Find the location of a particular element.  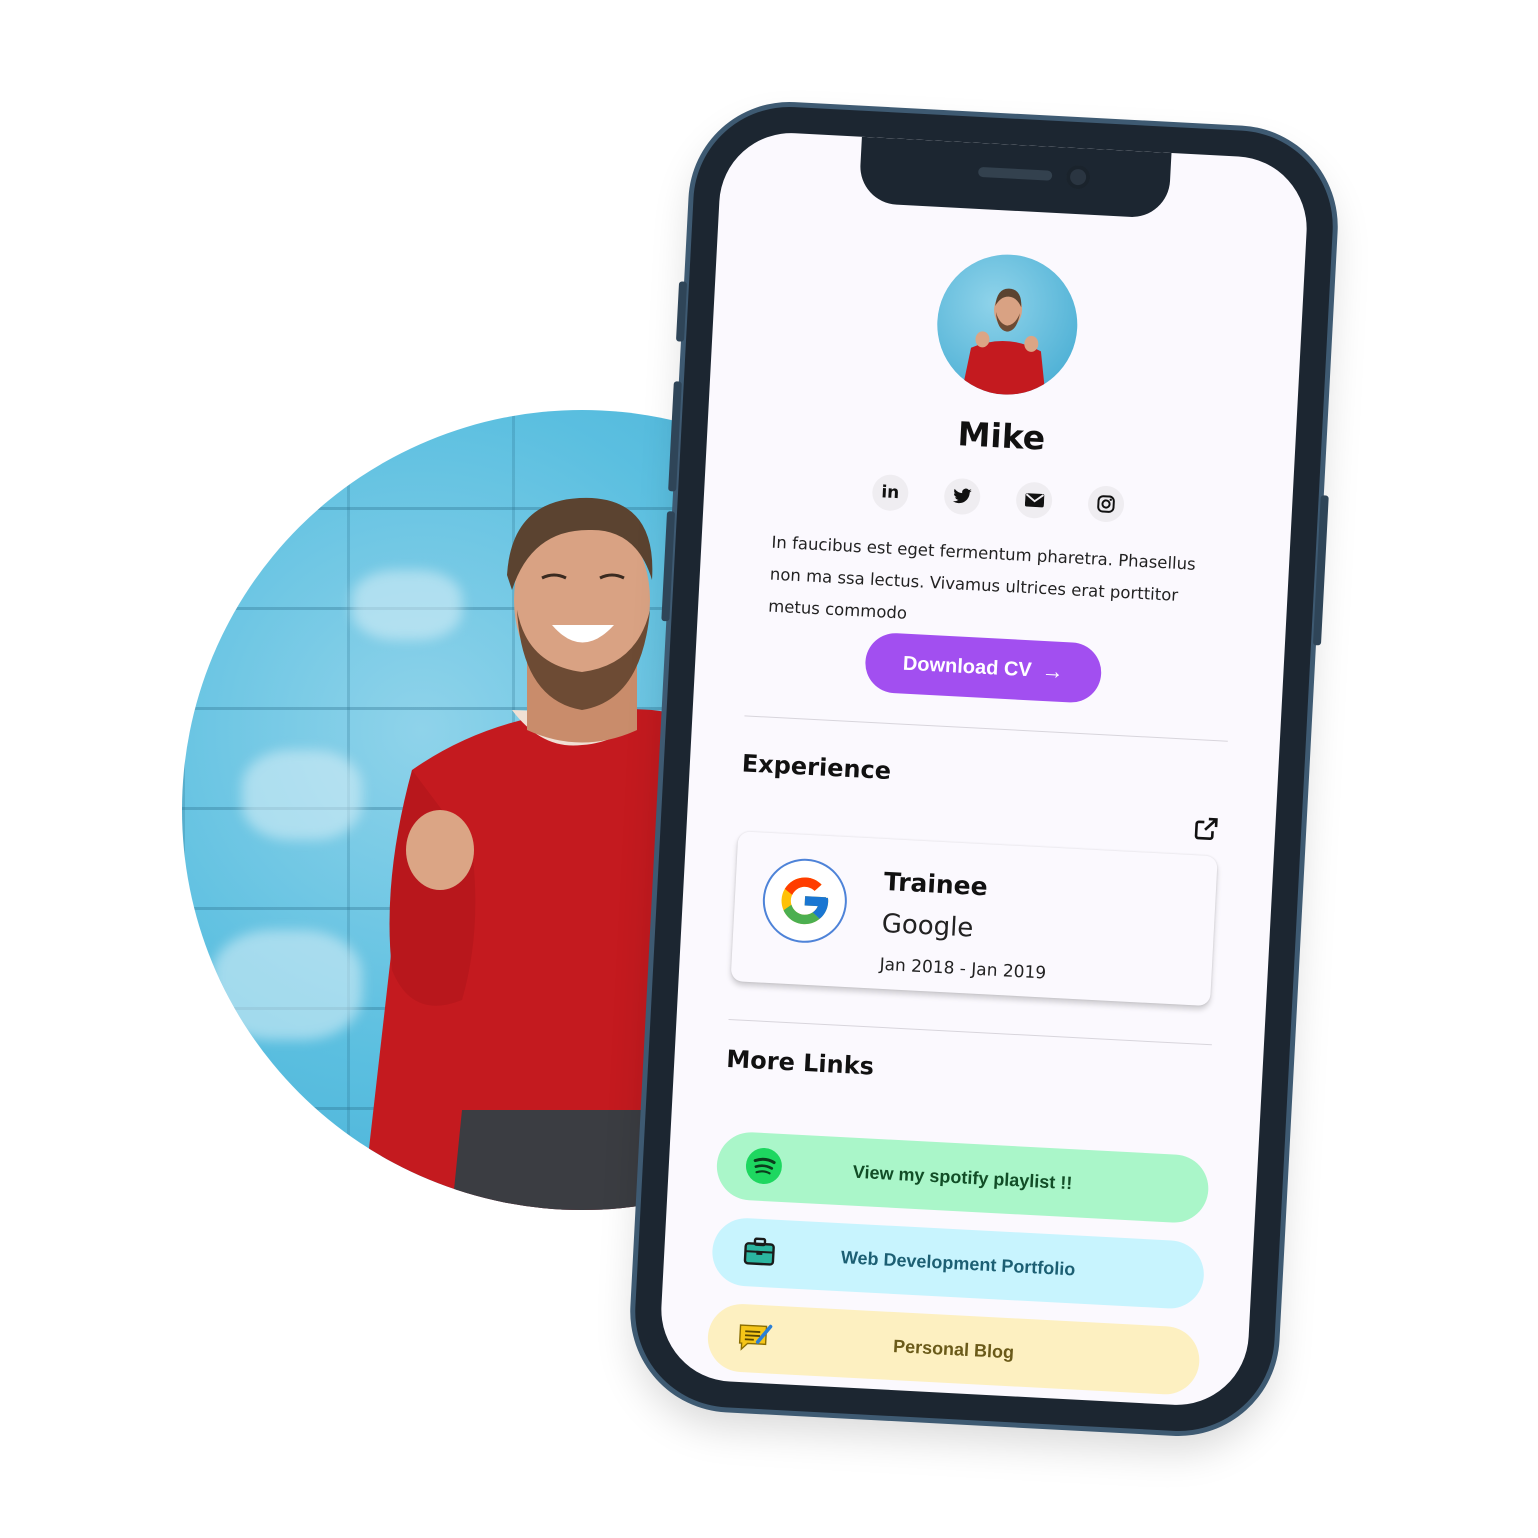

blog-link: Personal Blog is located at coordinates (954, 1349).